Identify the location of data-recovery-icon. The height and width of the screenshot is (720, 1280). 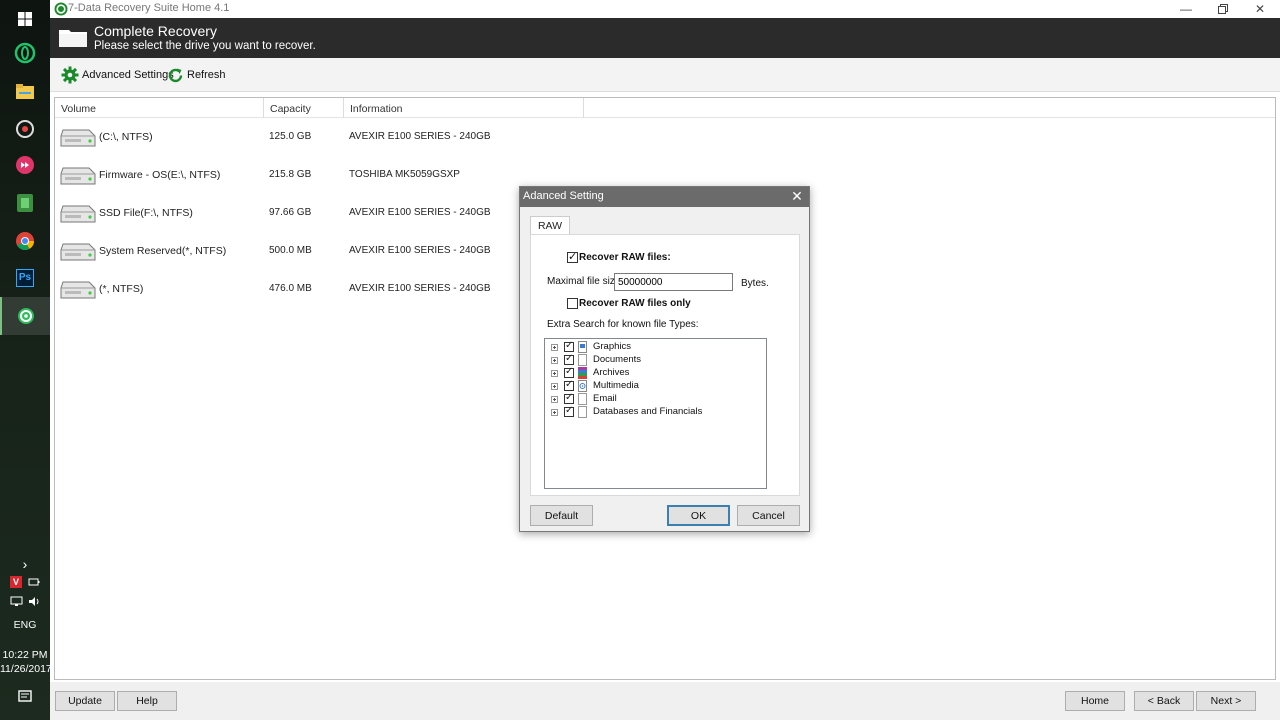
(26, 316).